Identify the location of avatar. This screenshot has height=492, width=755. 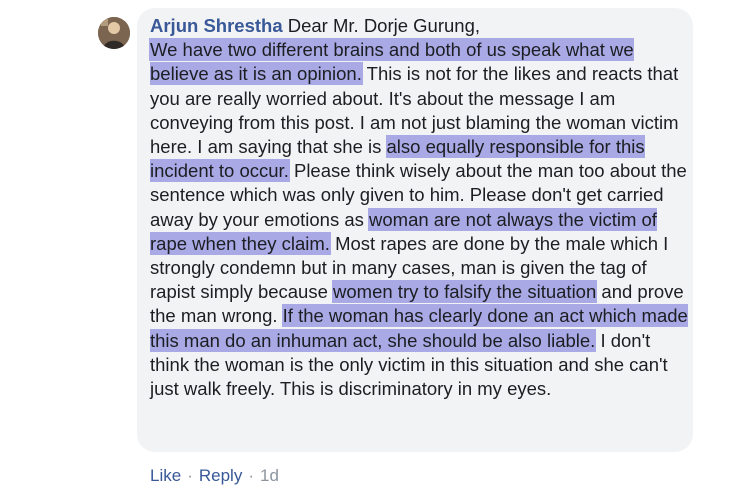
(114, 33).